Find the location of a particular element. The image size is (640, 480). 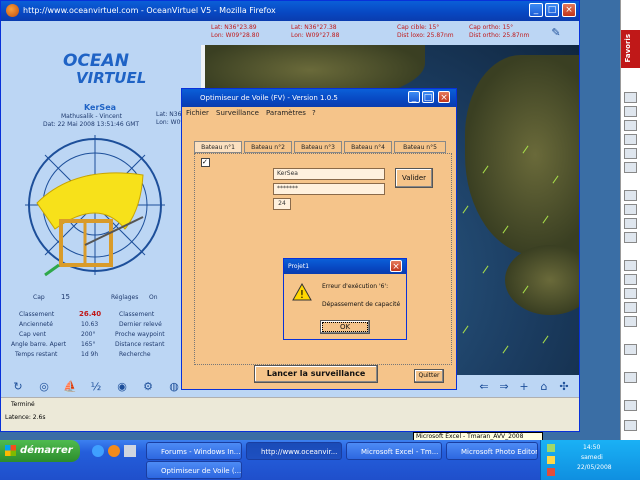

clock-date: 22/05/2008 is located at coordinates (594, 467).